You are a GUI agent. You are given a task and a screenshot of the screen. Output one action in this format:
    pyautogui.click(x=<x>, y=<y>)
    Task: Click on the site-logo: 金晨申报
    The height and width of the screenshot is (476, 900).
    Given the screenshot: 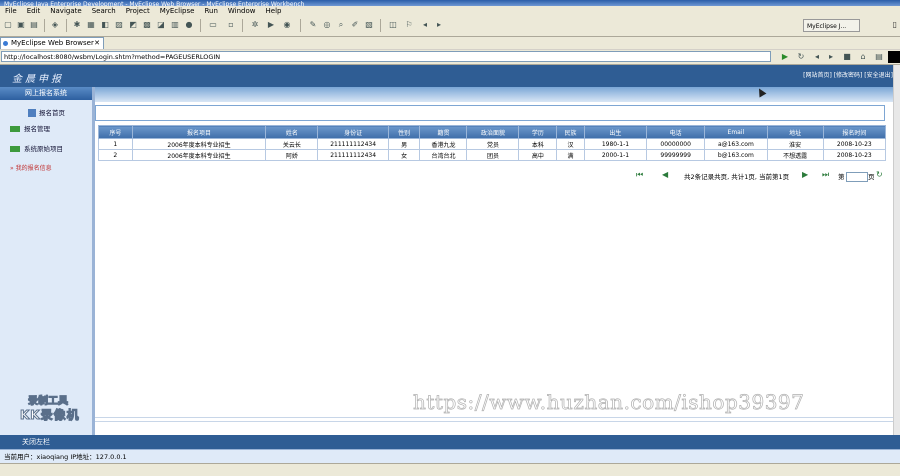 What is the action you would take?
    pyautogui.click(x=38, y=79)
    